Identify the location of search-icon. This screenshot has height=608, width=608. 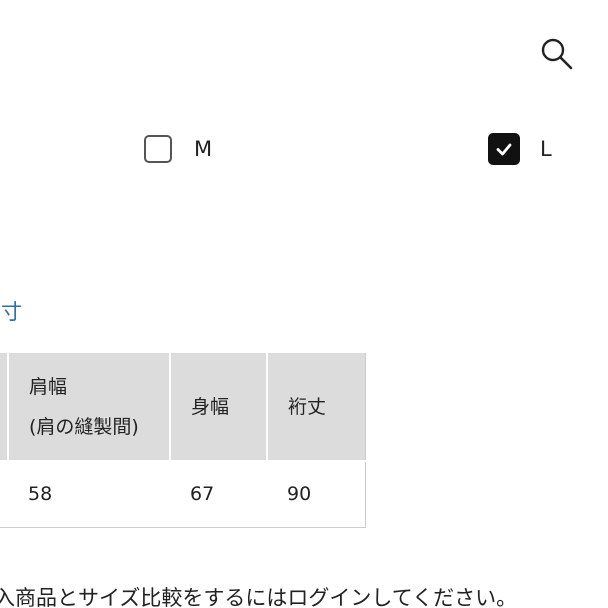
(557, 54).